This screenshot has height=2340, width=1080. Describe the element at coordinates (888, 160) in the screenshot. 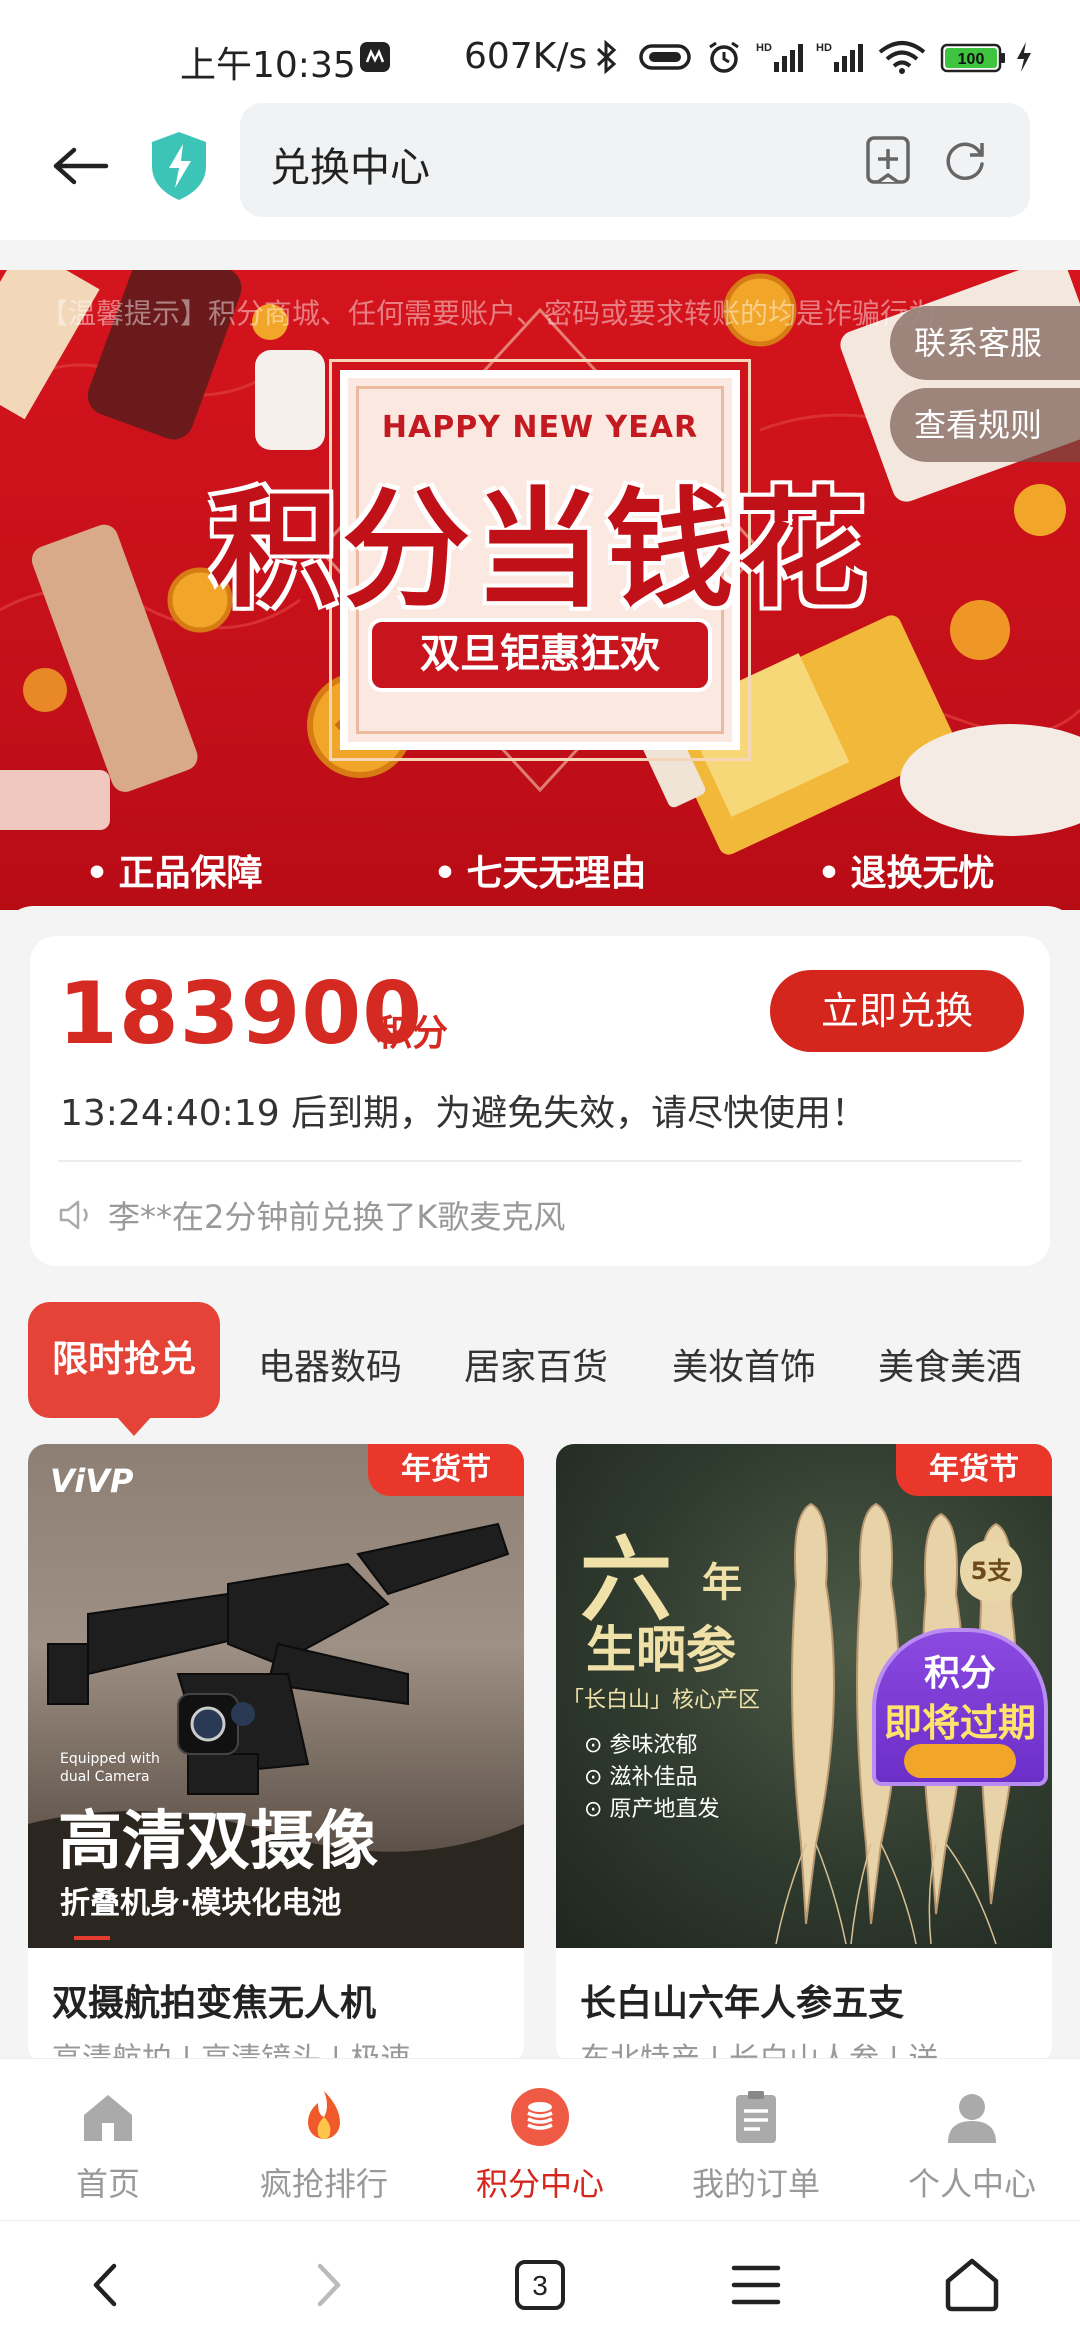

I see `add-bookmark-icon` at that location.